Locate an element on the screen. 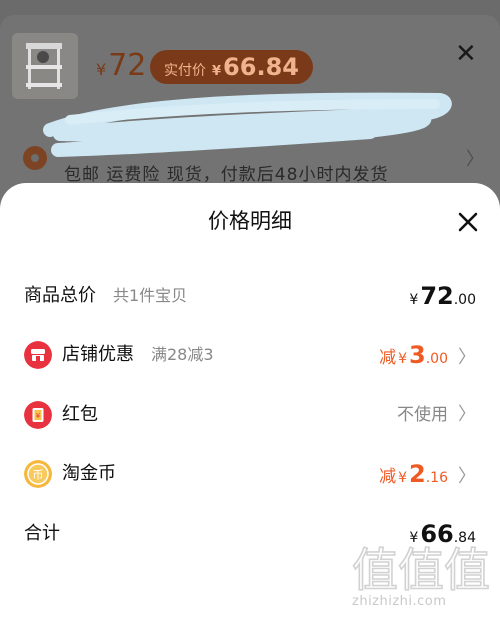 The height and width of the screenshot is (622, 500). red-envelope-icon: ¥ is located at coordinates (38, 415).